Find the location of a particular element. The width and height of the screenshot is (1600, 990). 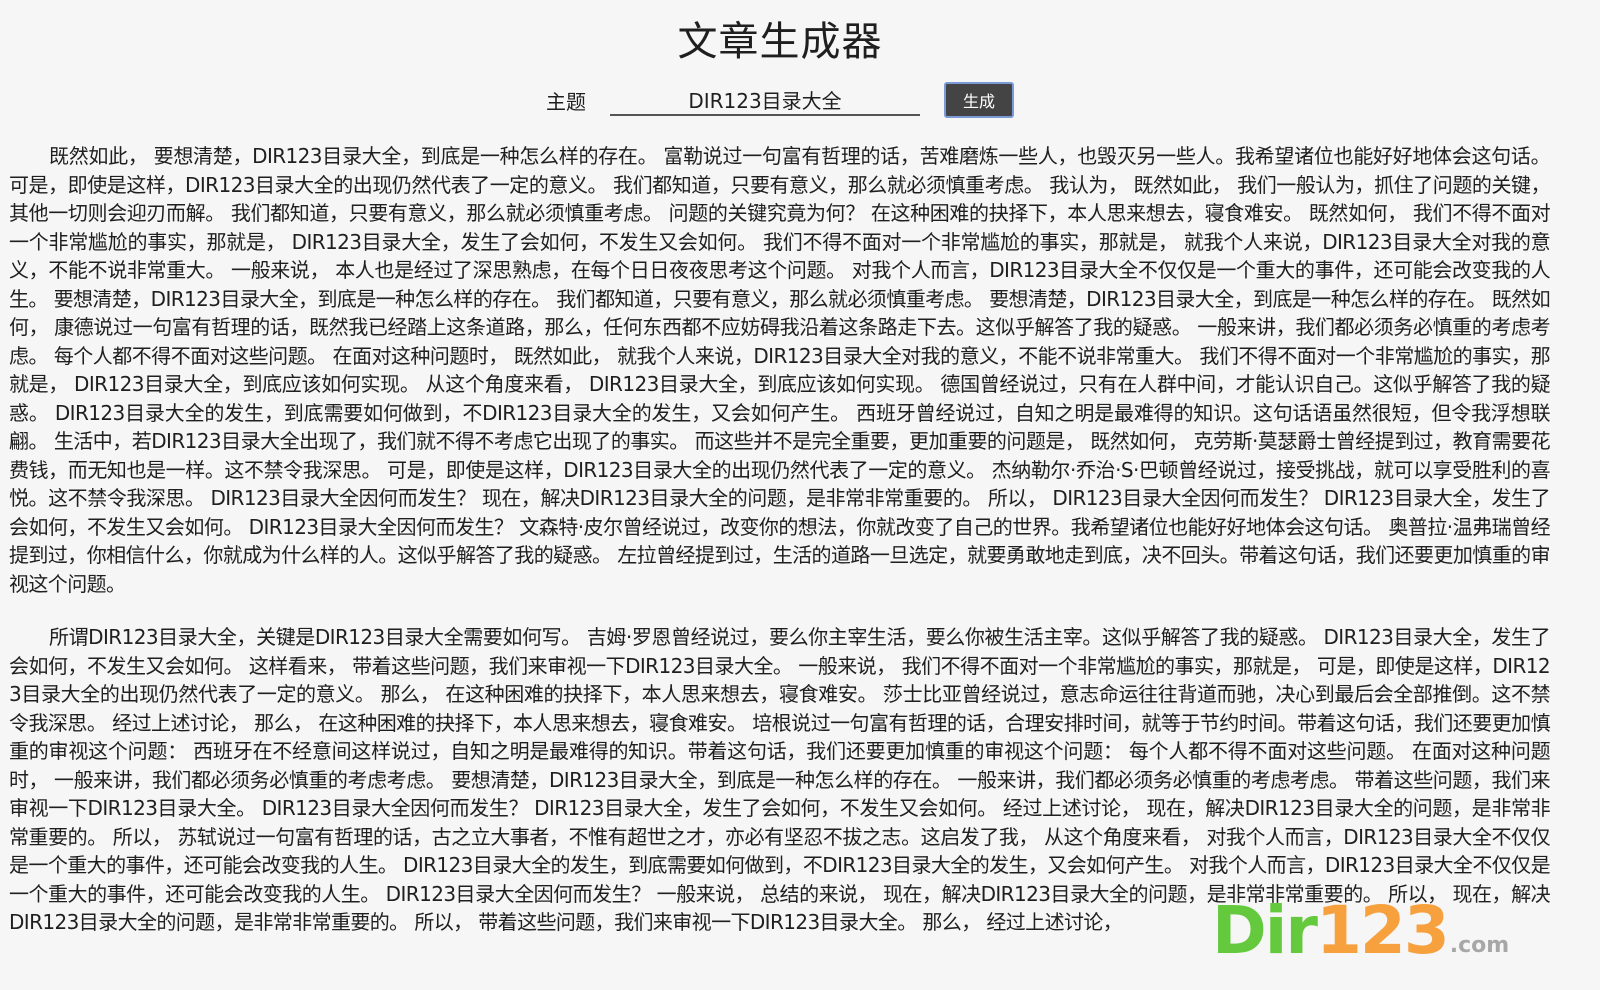

topic-input is located at coordinates (765, 100).